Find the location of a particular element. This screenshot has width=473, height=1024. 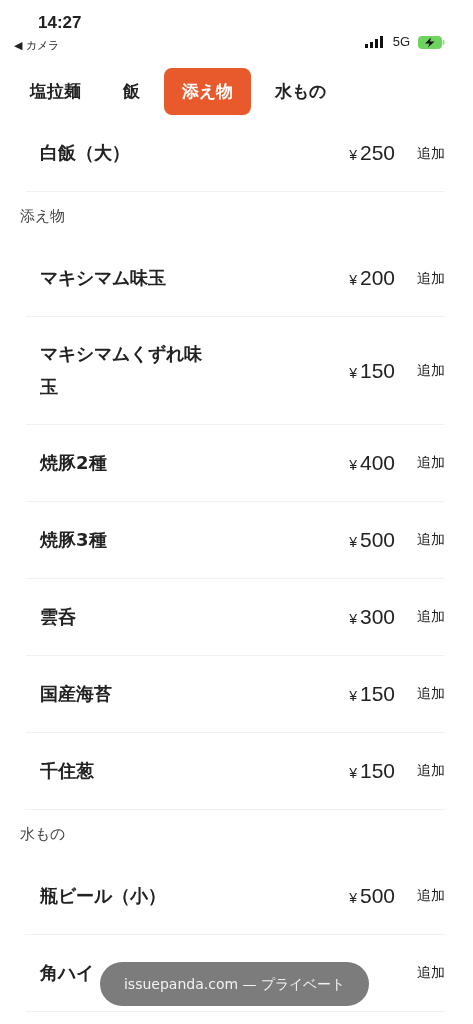

signal-icon is located at coordinates (374, 42).